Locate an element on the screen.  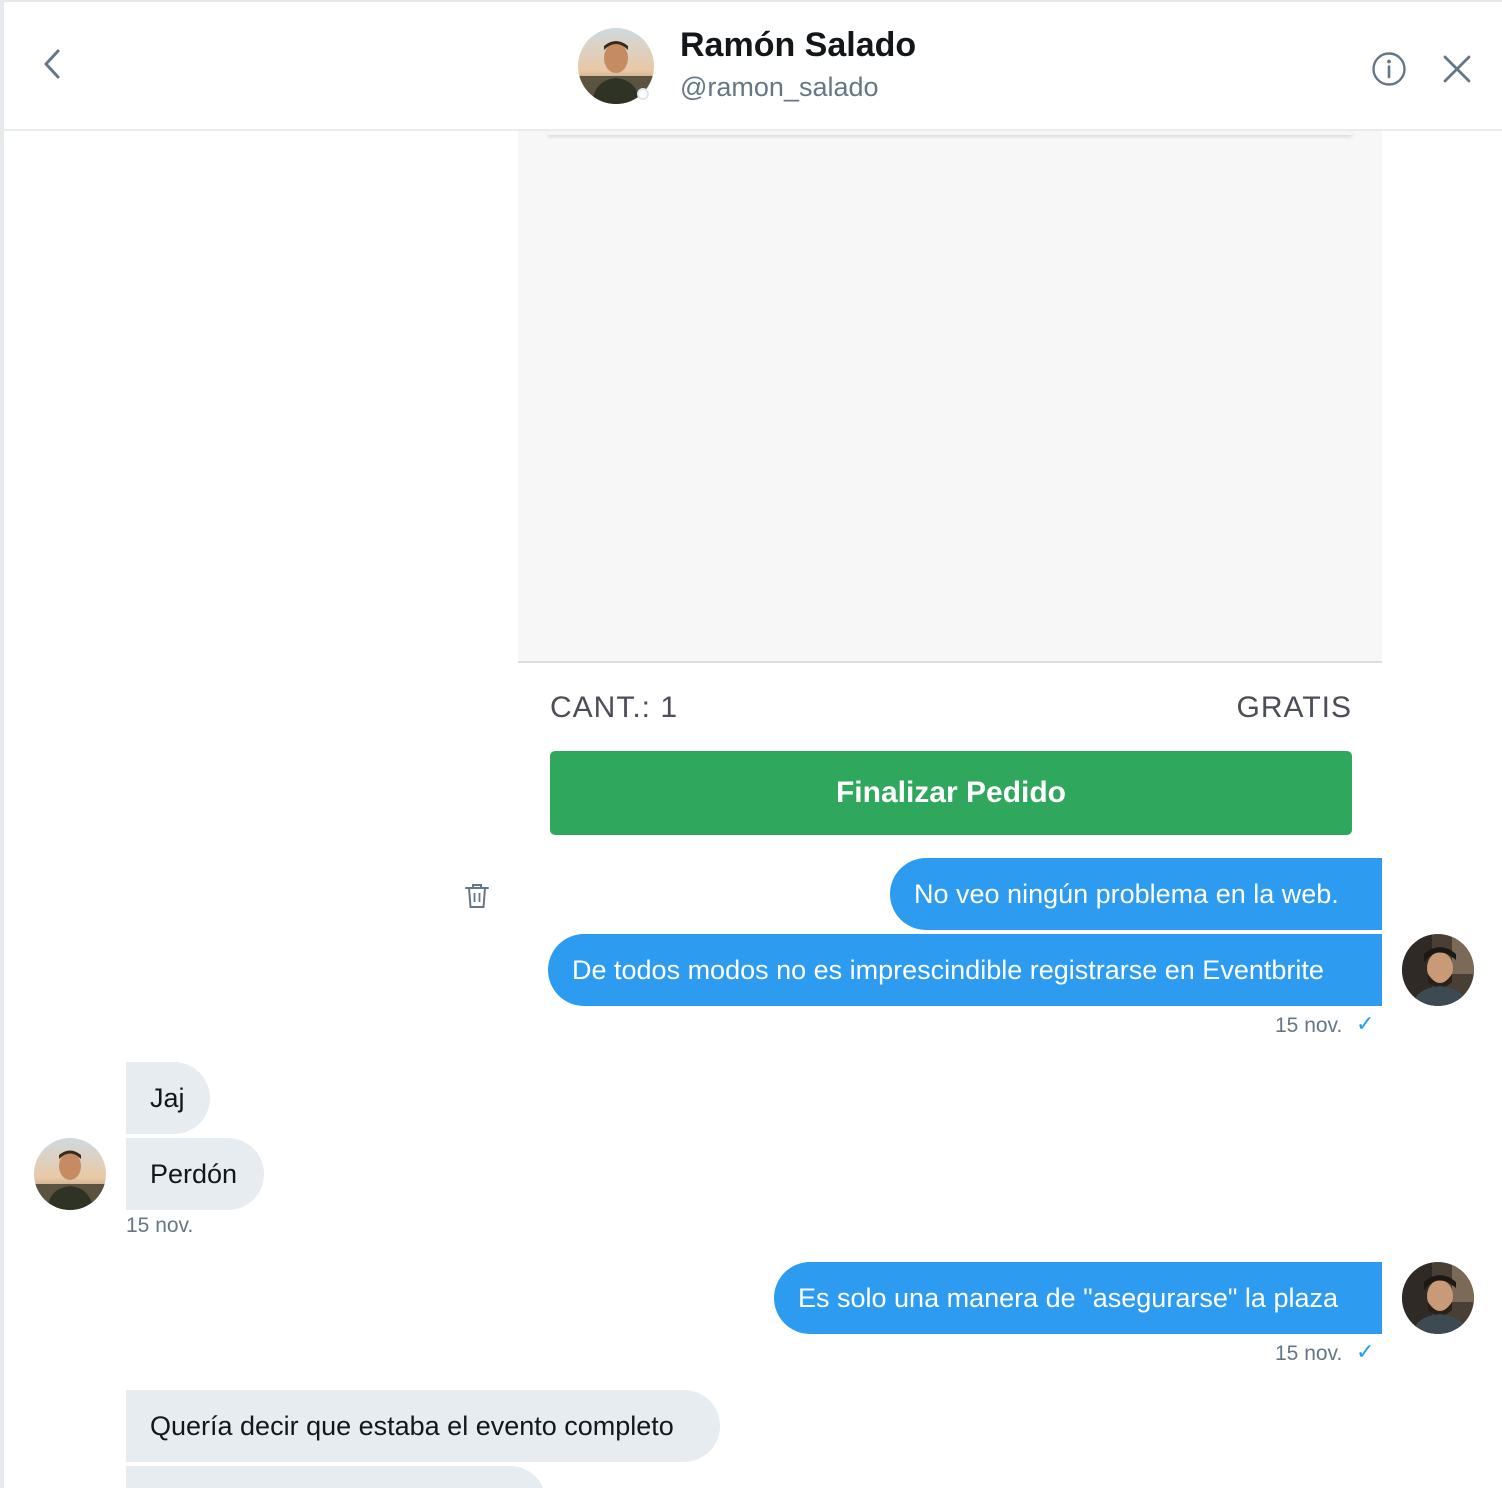
price-label: GRATIS is located at coordinates (1294, 707).